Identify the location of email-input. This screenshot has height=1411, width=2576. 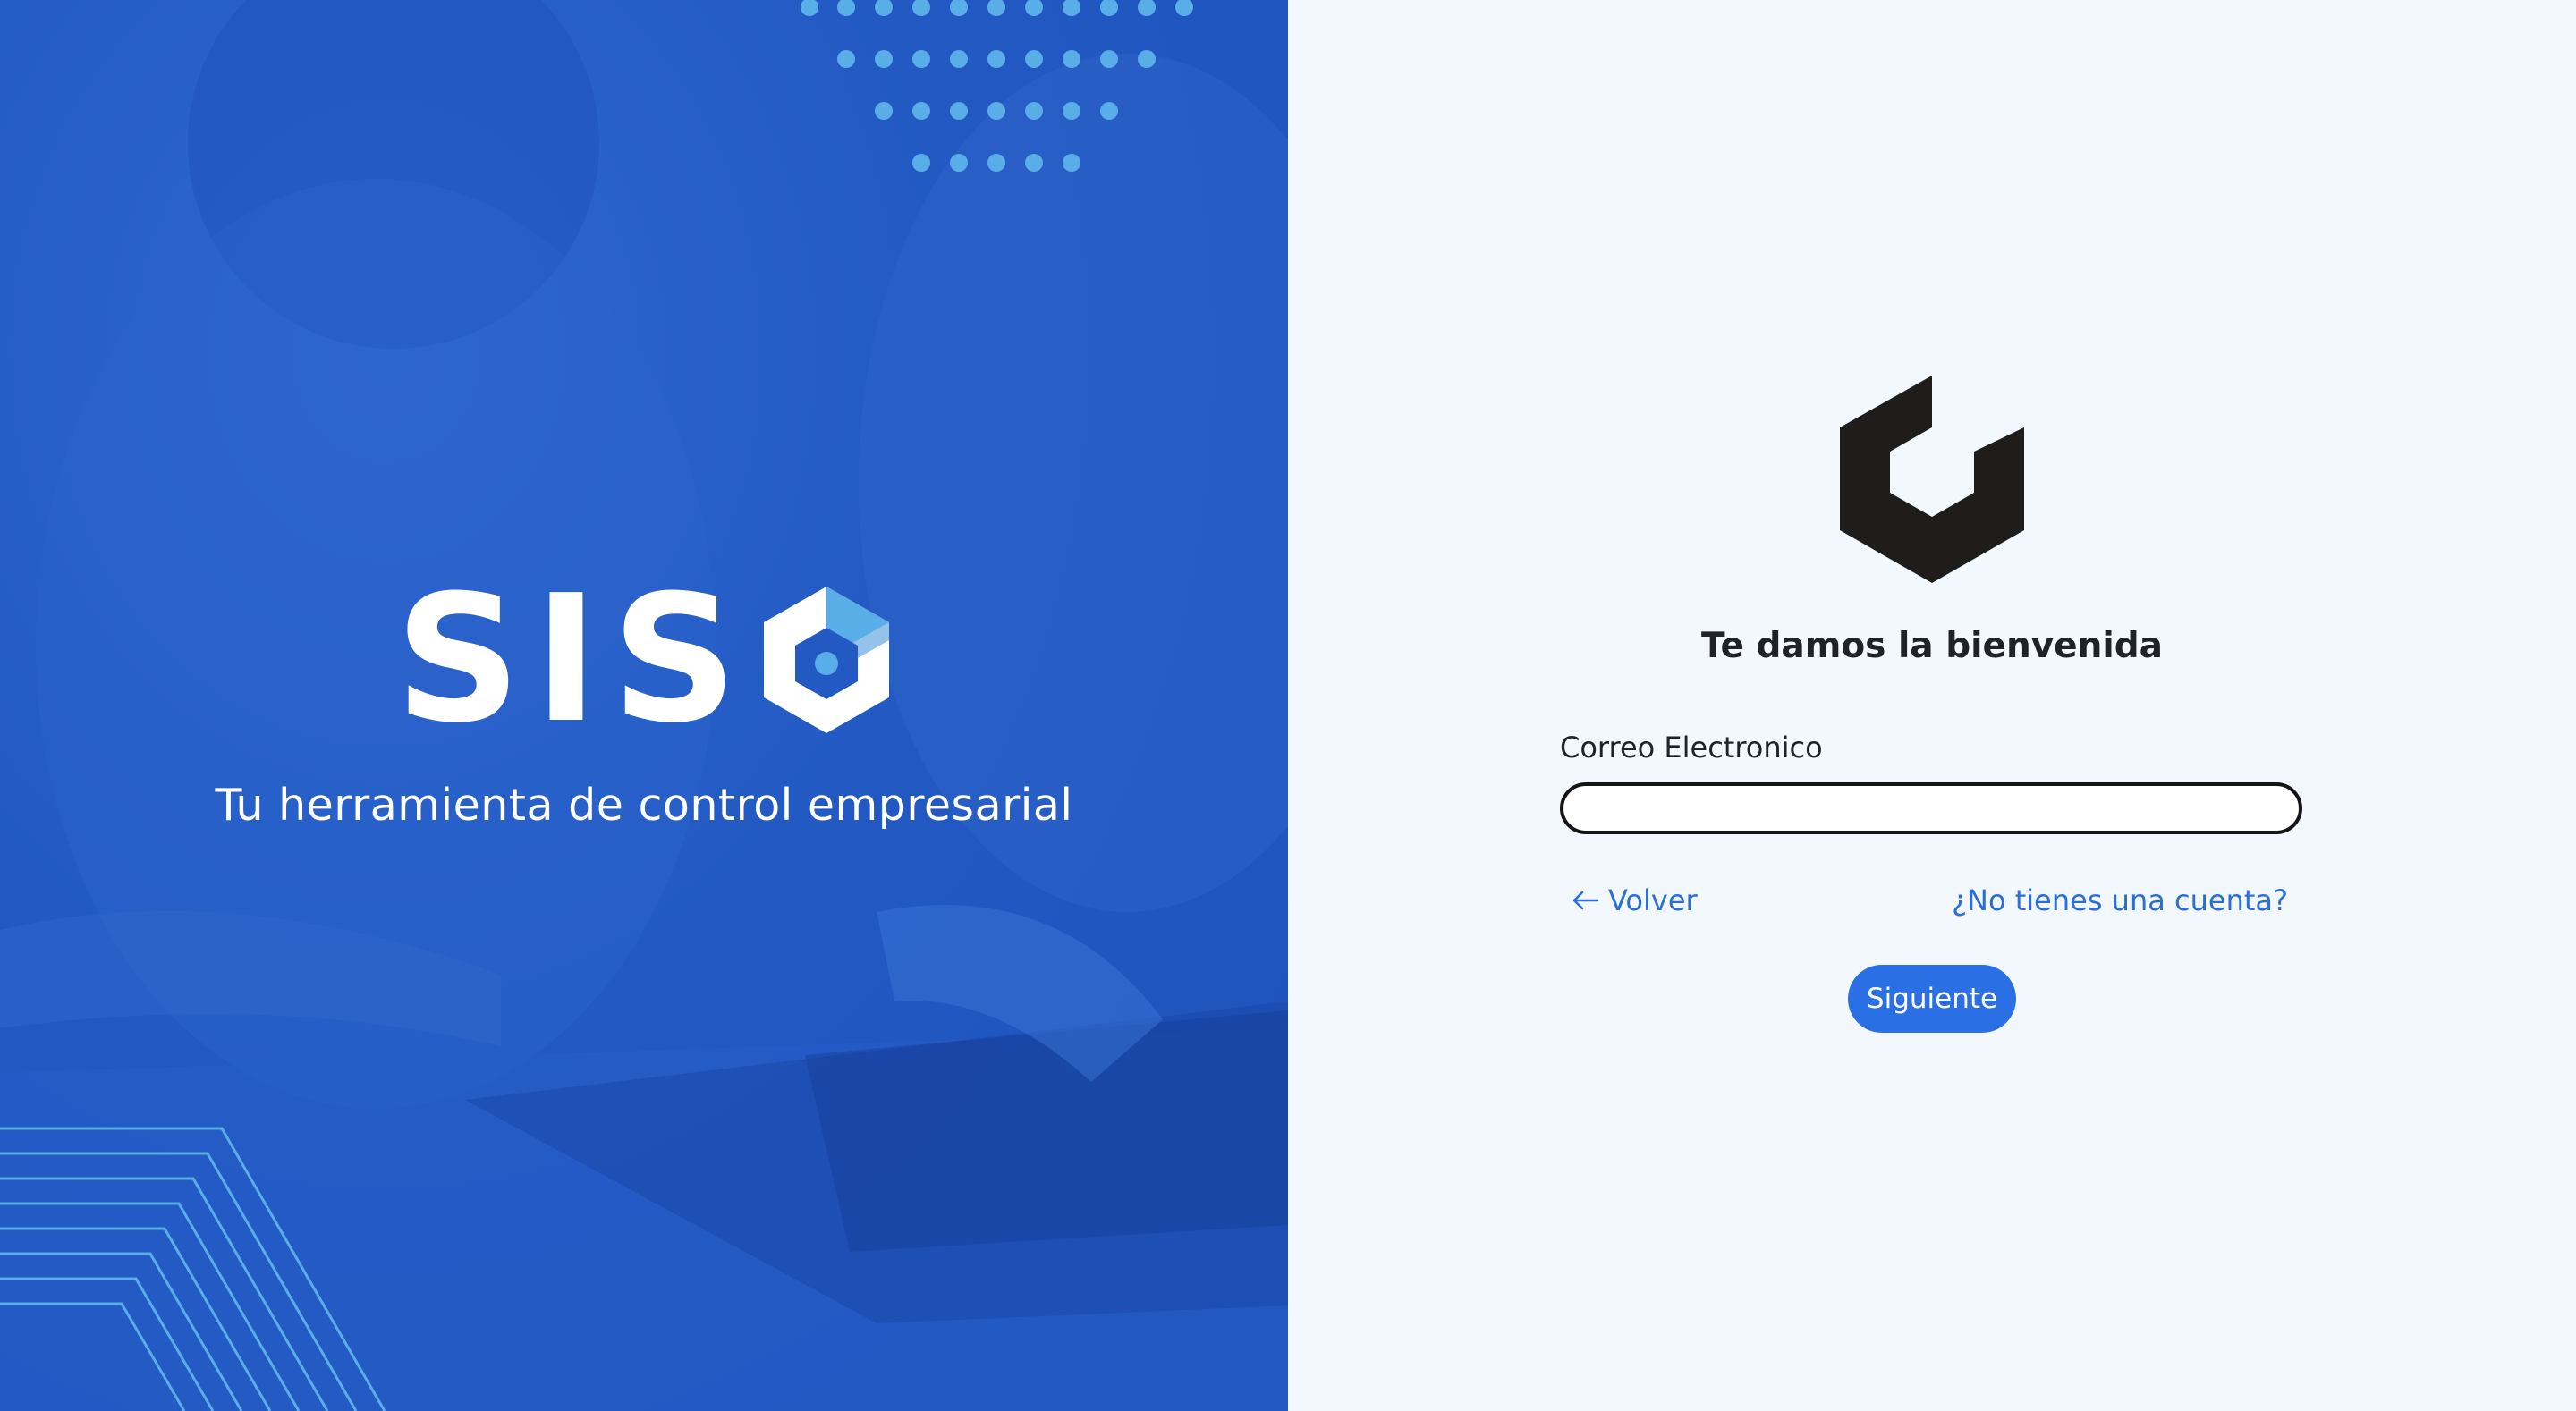
(1931, 808).